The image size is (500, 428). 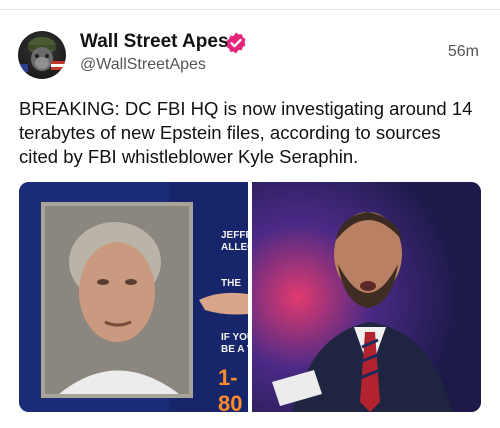 I want to click on avatar, so click(x=42, y=55).